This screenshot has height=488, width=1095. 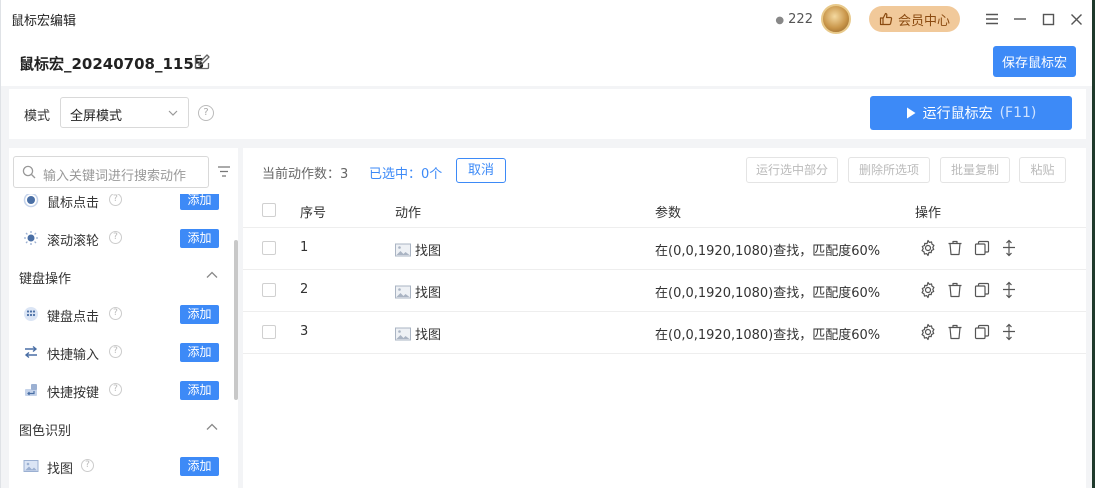 I want to click on sidebar-scrollbar, so click(x=236, y=320).